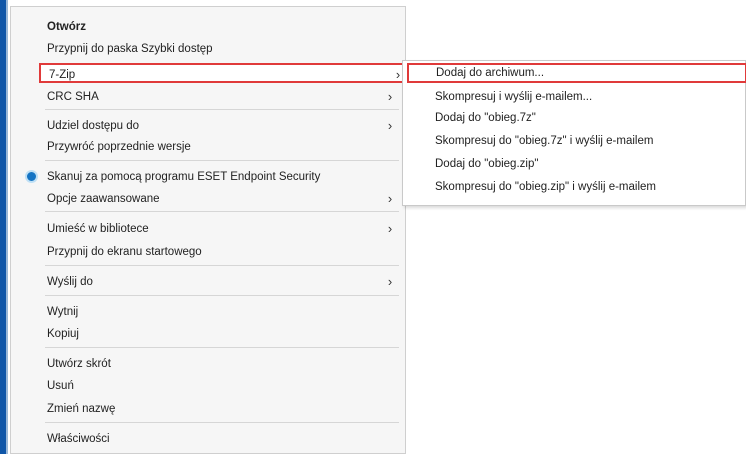 Image resolution: width=746 pixels, height=454 pixels. What do you see at coordinates (66, 27) in the screenshot?
I see `menu-item-label: Otwórz` at bounding box center [66, 27].